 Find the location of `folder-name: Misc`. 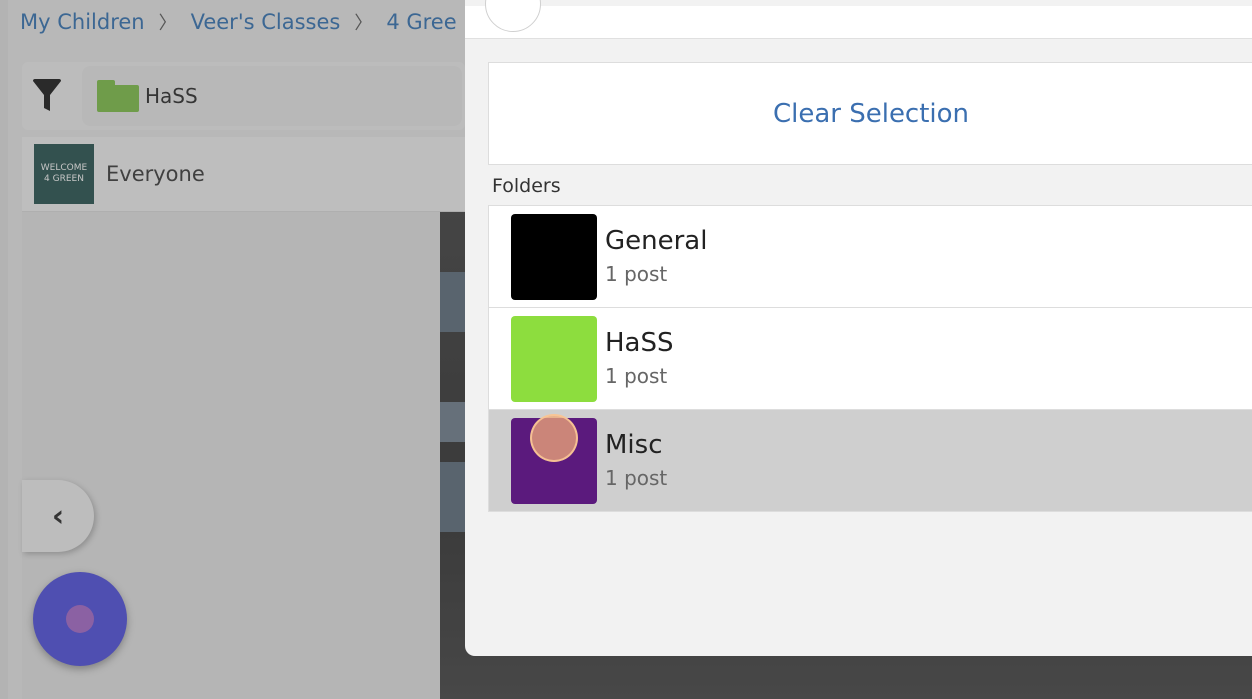

folder-name: Misc is located at coordinates (634, 445).